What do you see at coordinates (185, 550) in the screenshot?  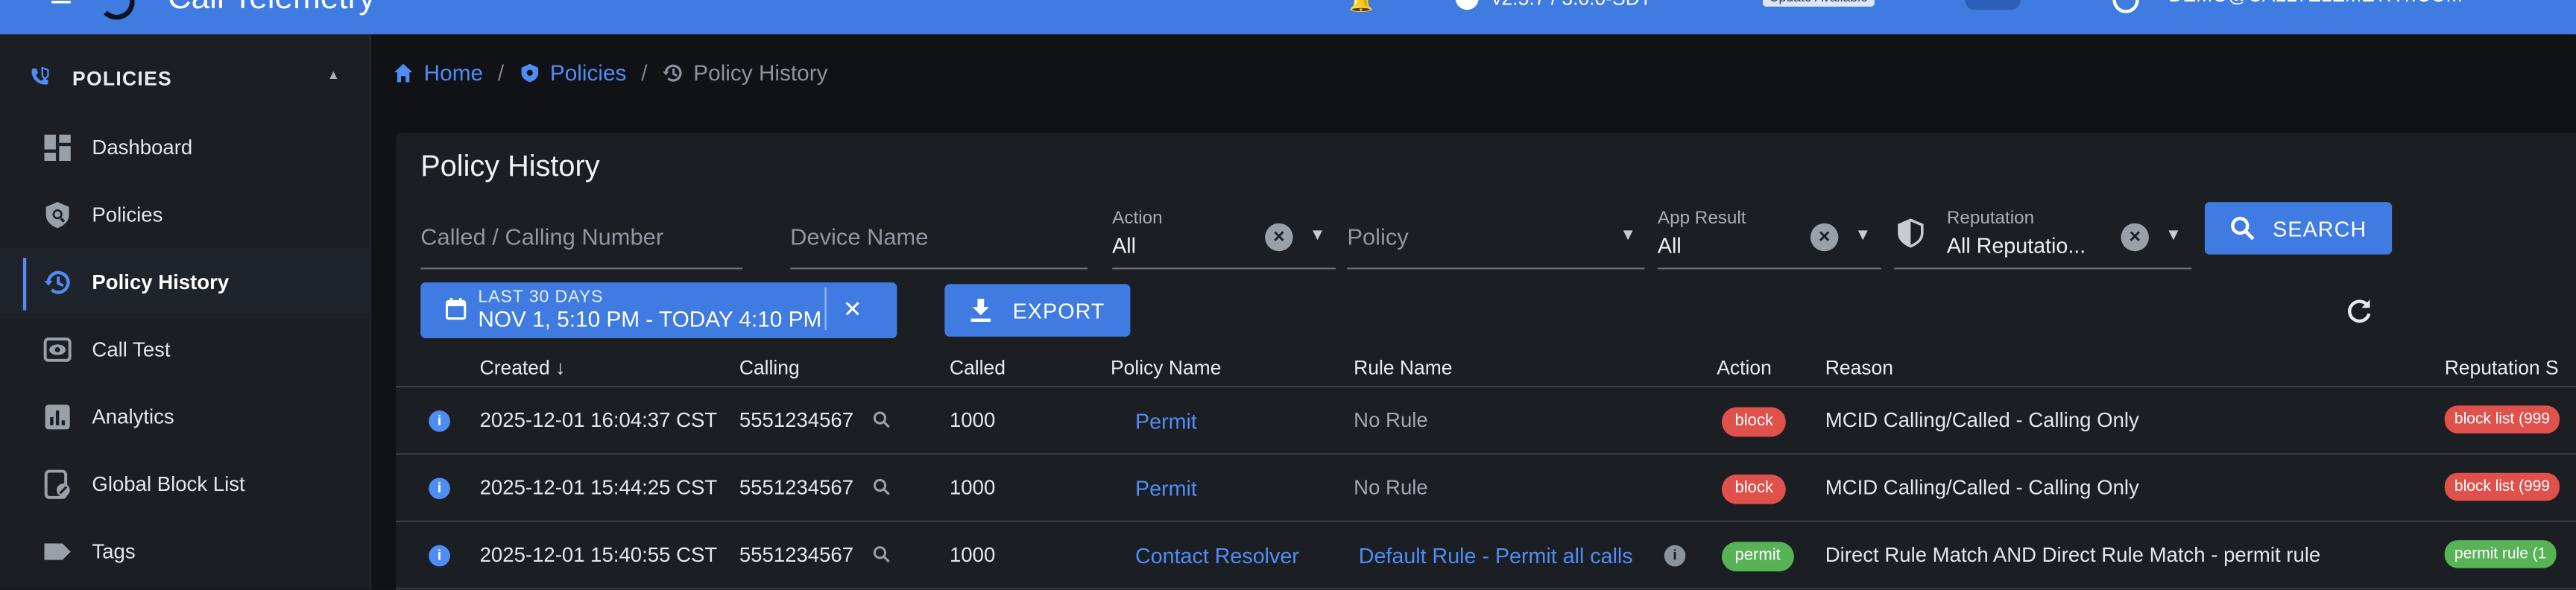 I see `sidebar-item-tags: Tags` at bounding box center [185, 550].